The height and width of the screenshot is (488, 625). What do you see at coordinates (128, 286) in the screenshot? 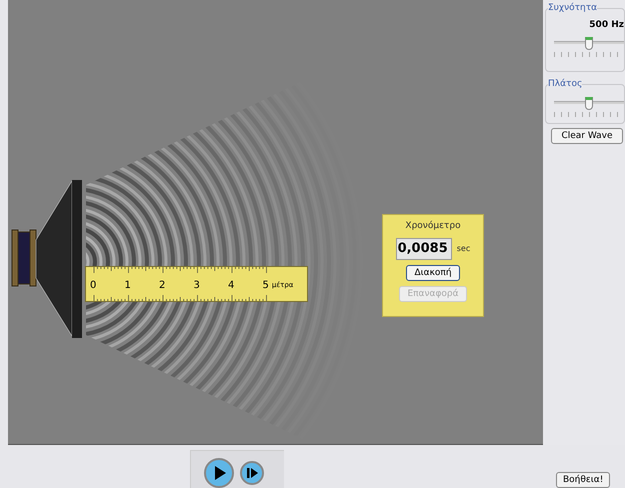
I see `ruler-number: 1` at bounding box center [128, 286].